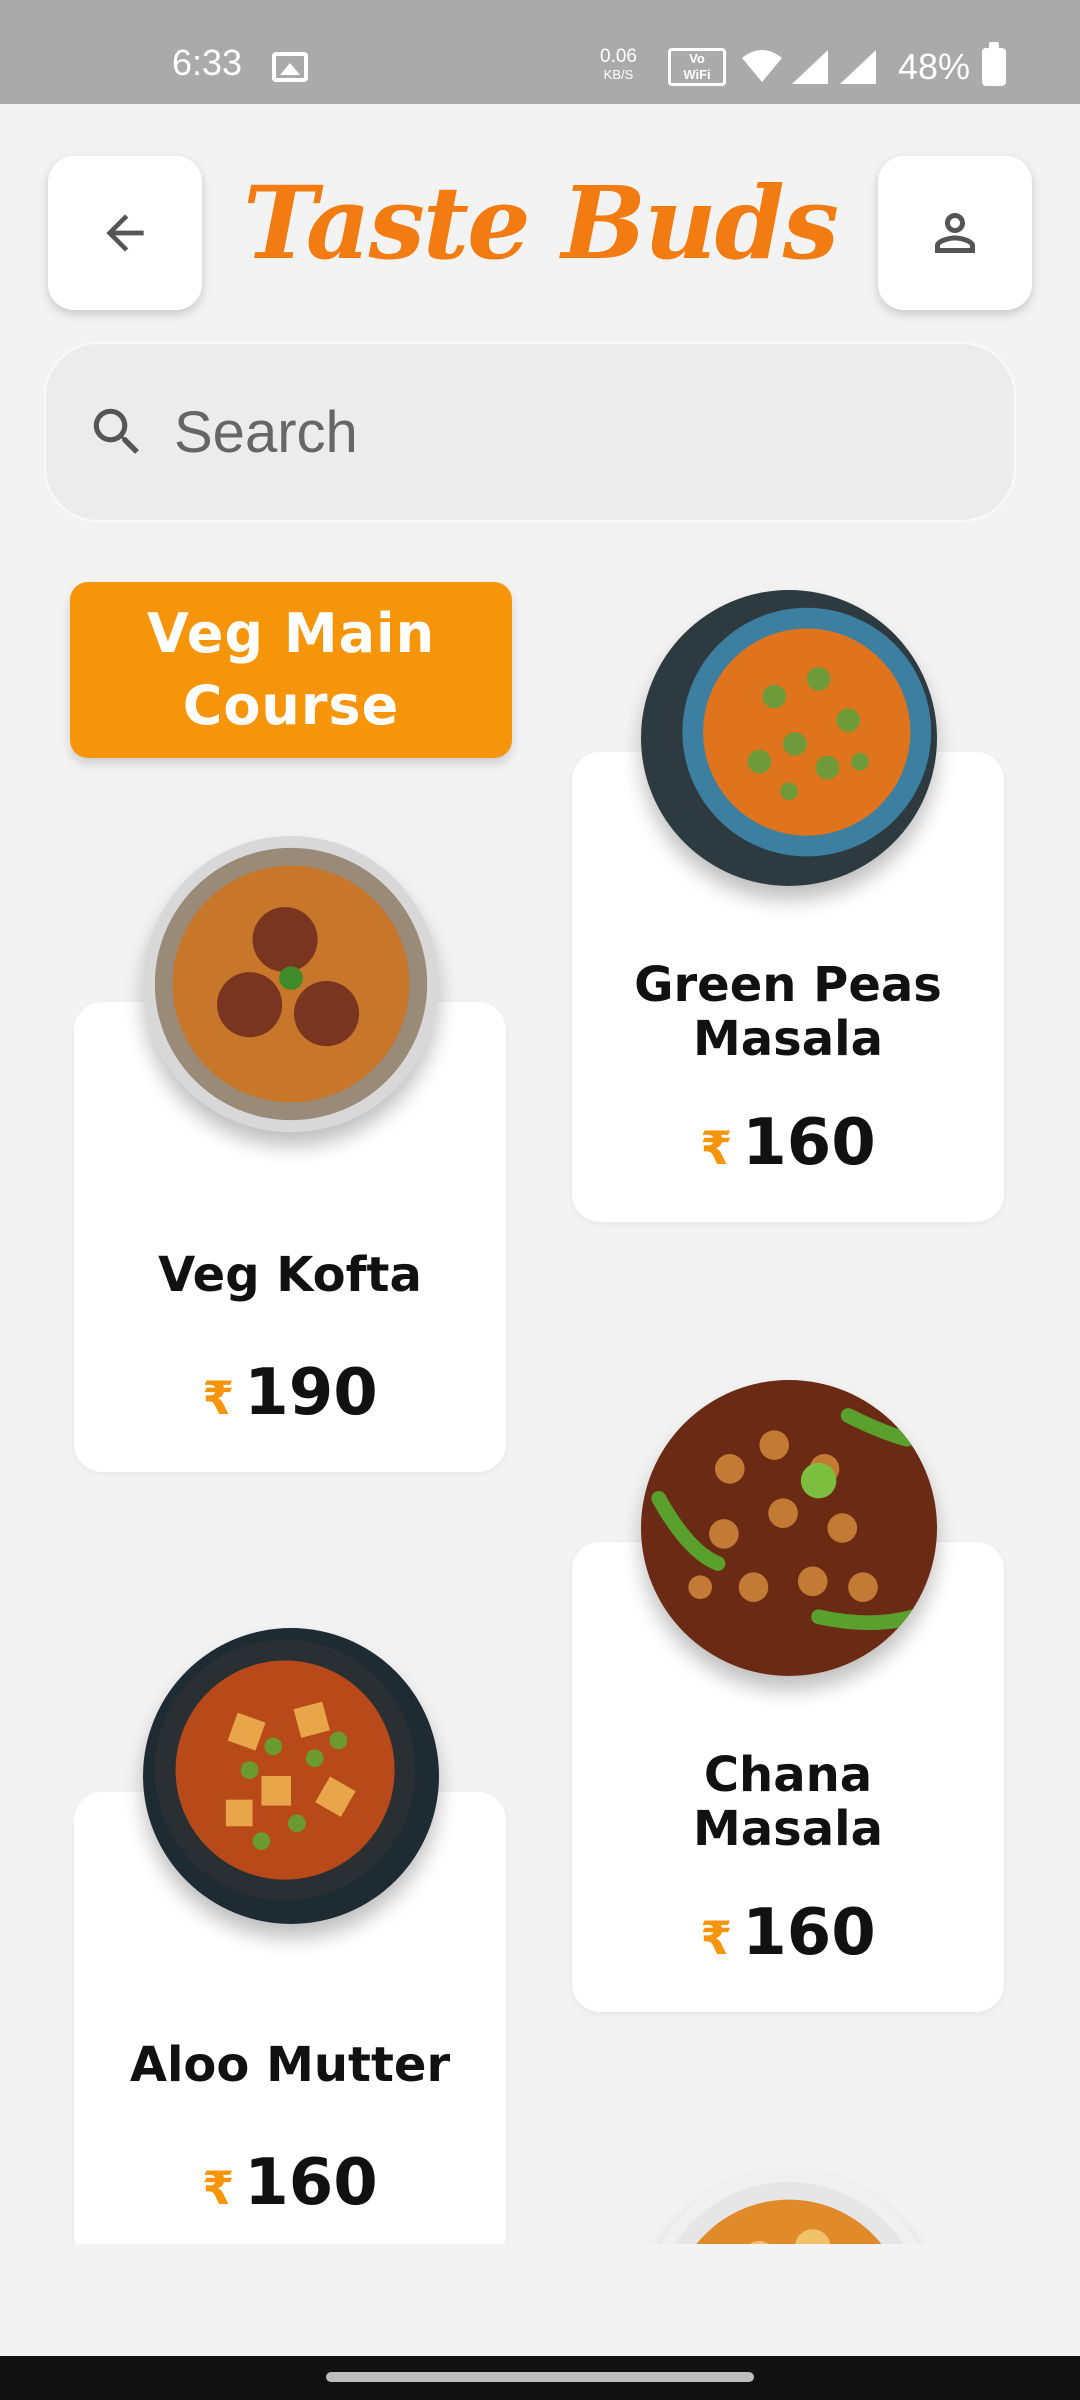  Describe the element at coordinates (290, 2065) in the screenshot. I see `product-name: Aloo Mutter` at that location.